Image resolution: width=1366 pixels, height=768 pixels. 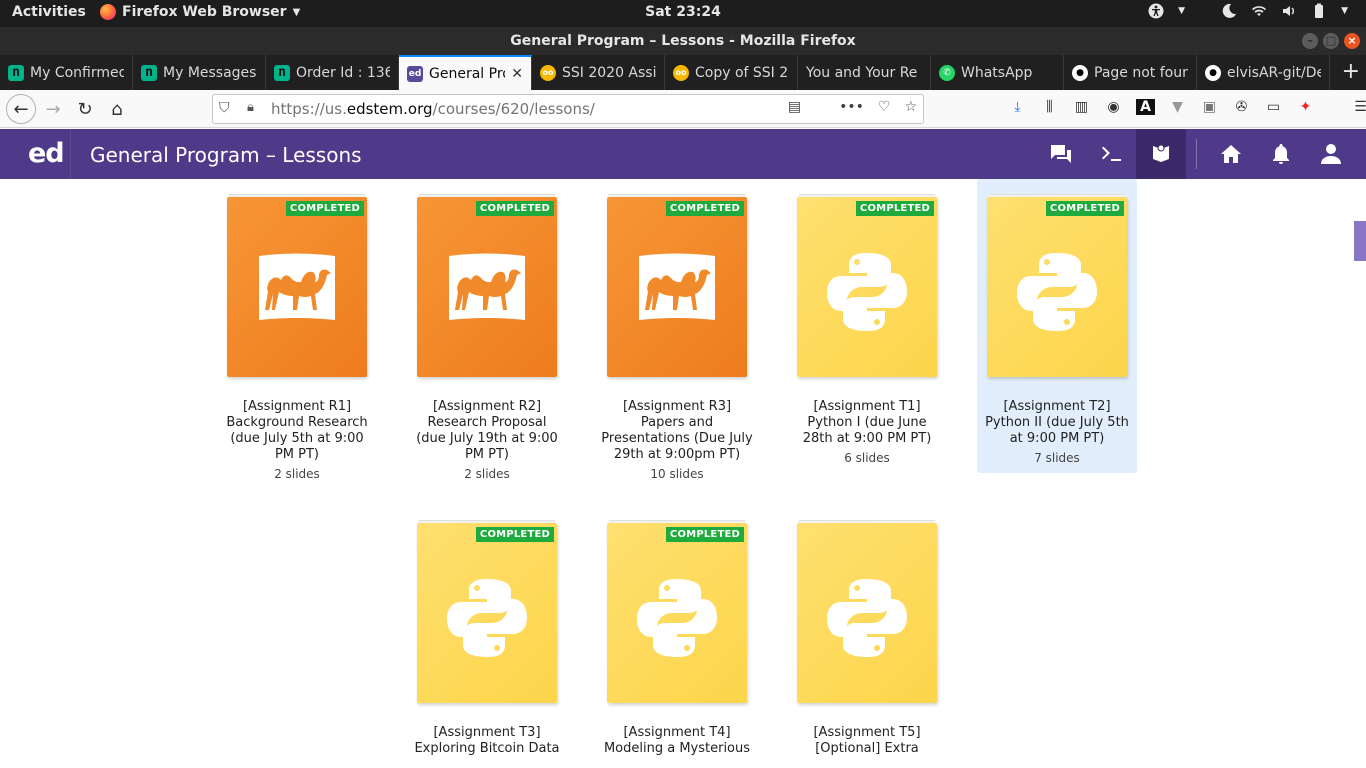 What do you see at coordinates (1248, 11) in the screenshot?
I see `system-tray: ▼ ▼` at bounding box center [1248, 11].